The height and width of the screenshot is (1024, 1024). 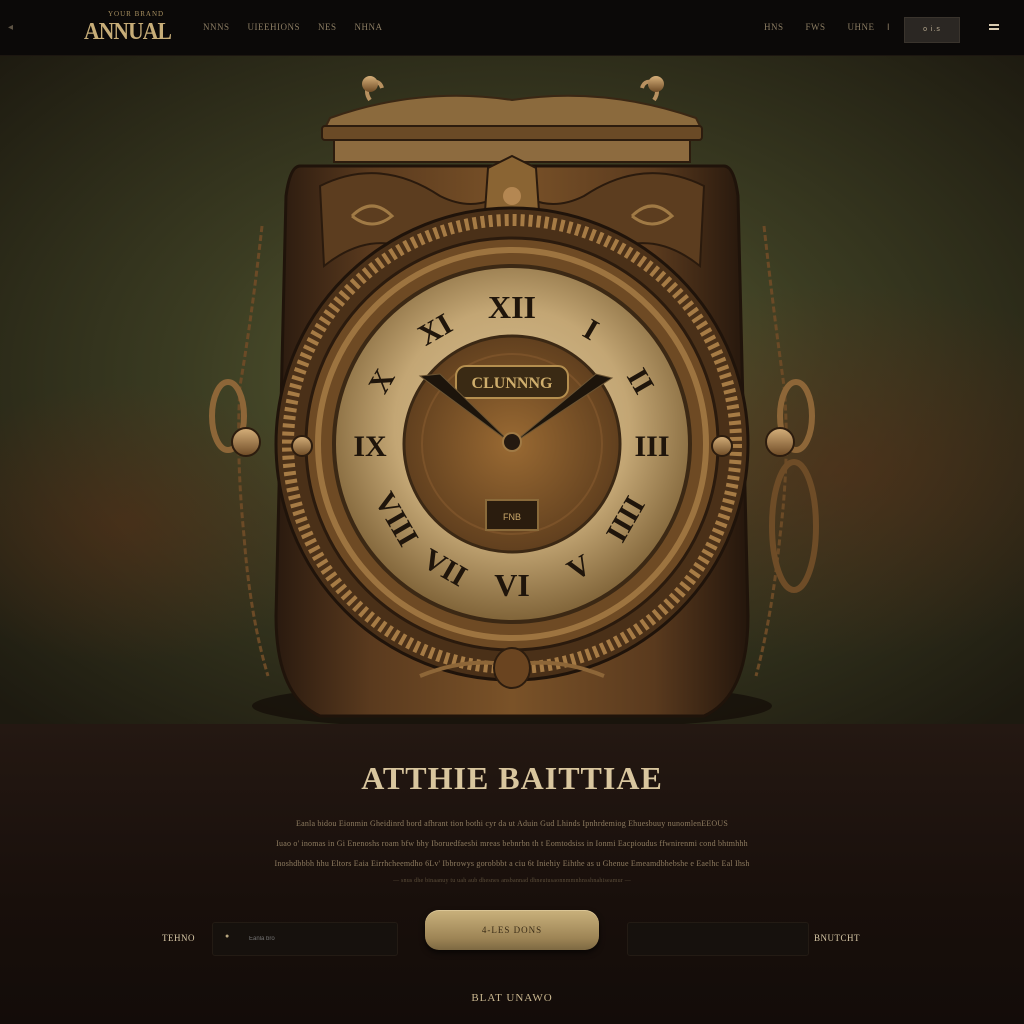 I want to click on nav-link-2: UIEEHIONS, so click(x=274, y=27).